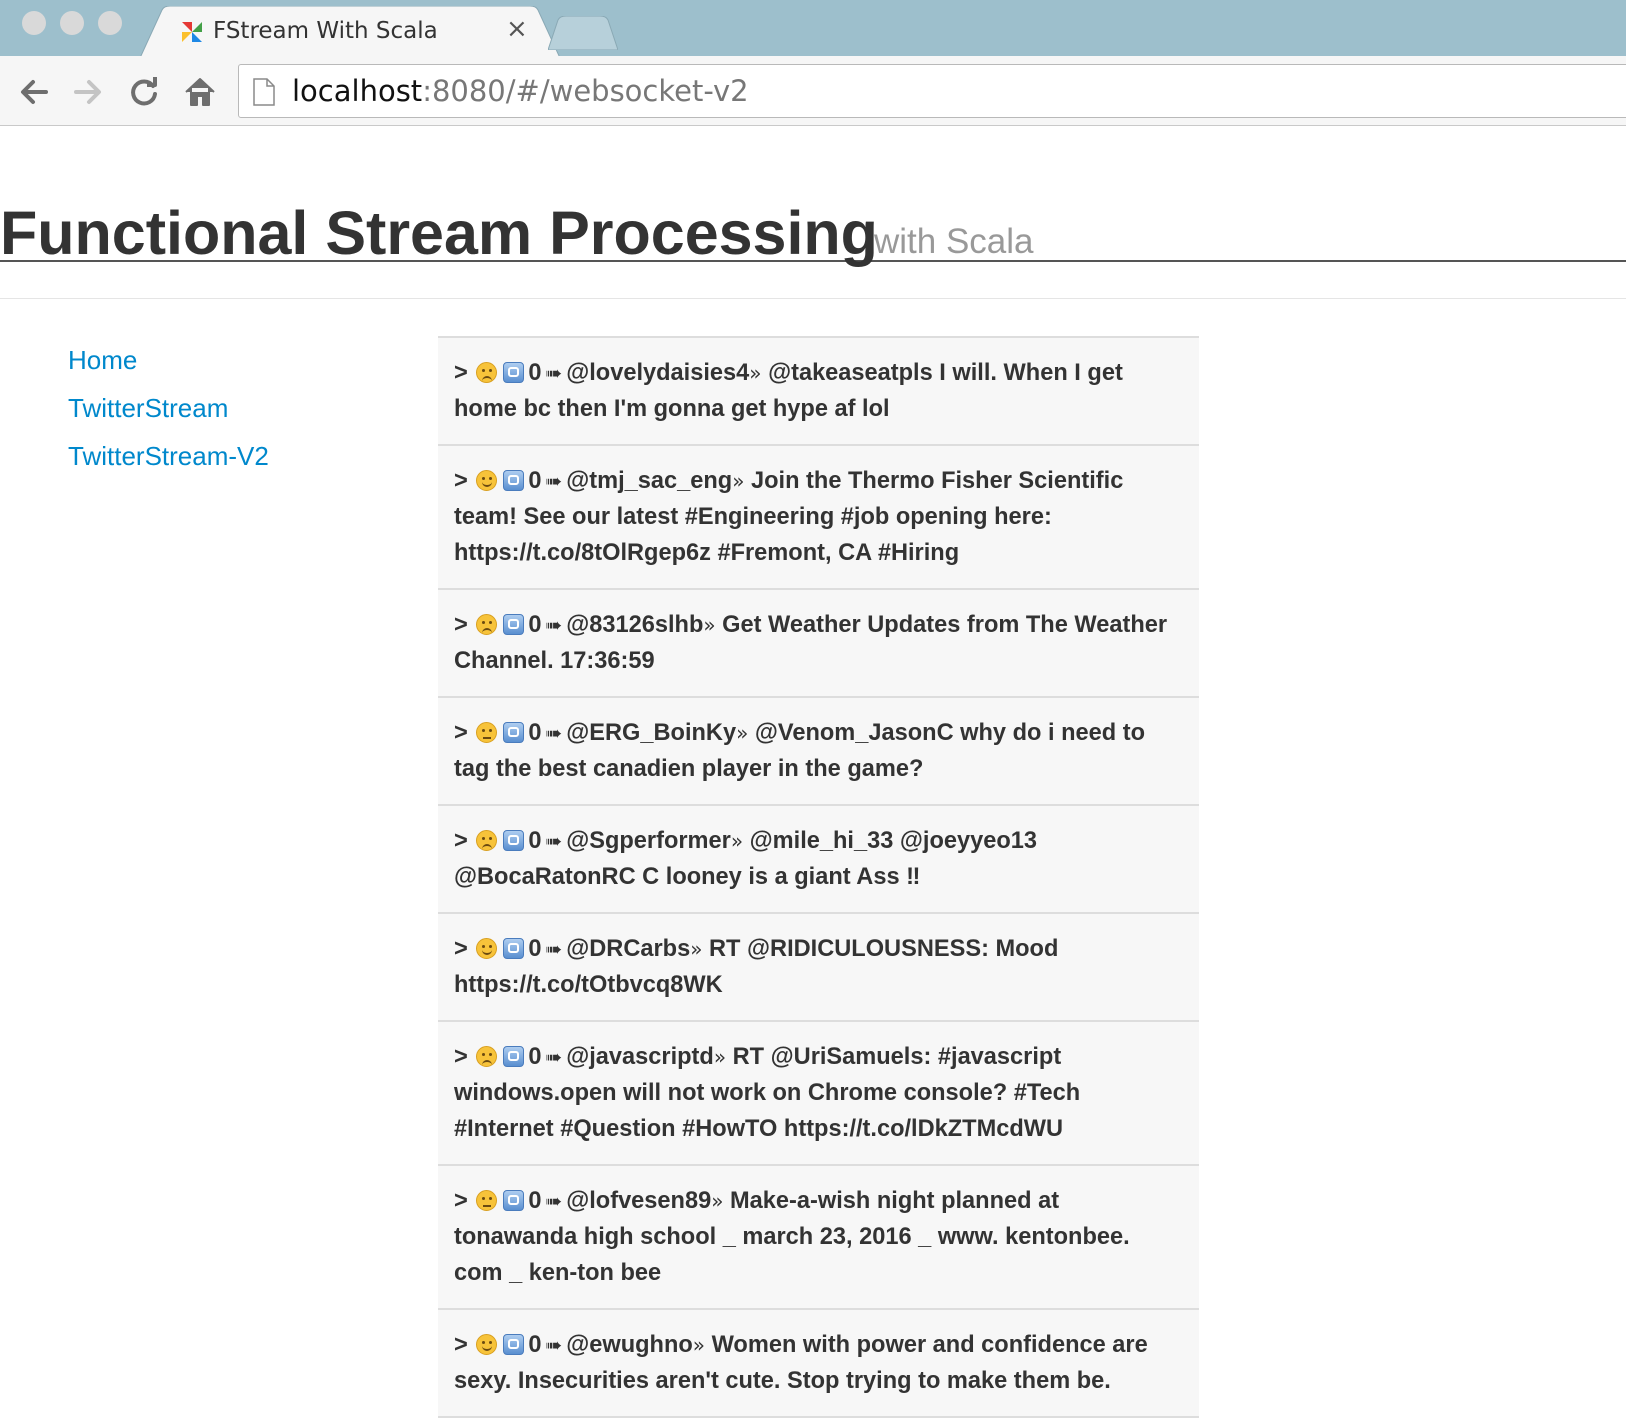  I want to click on home-icon, so click(200, 92).